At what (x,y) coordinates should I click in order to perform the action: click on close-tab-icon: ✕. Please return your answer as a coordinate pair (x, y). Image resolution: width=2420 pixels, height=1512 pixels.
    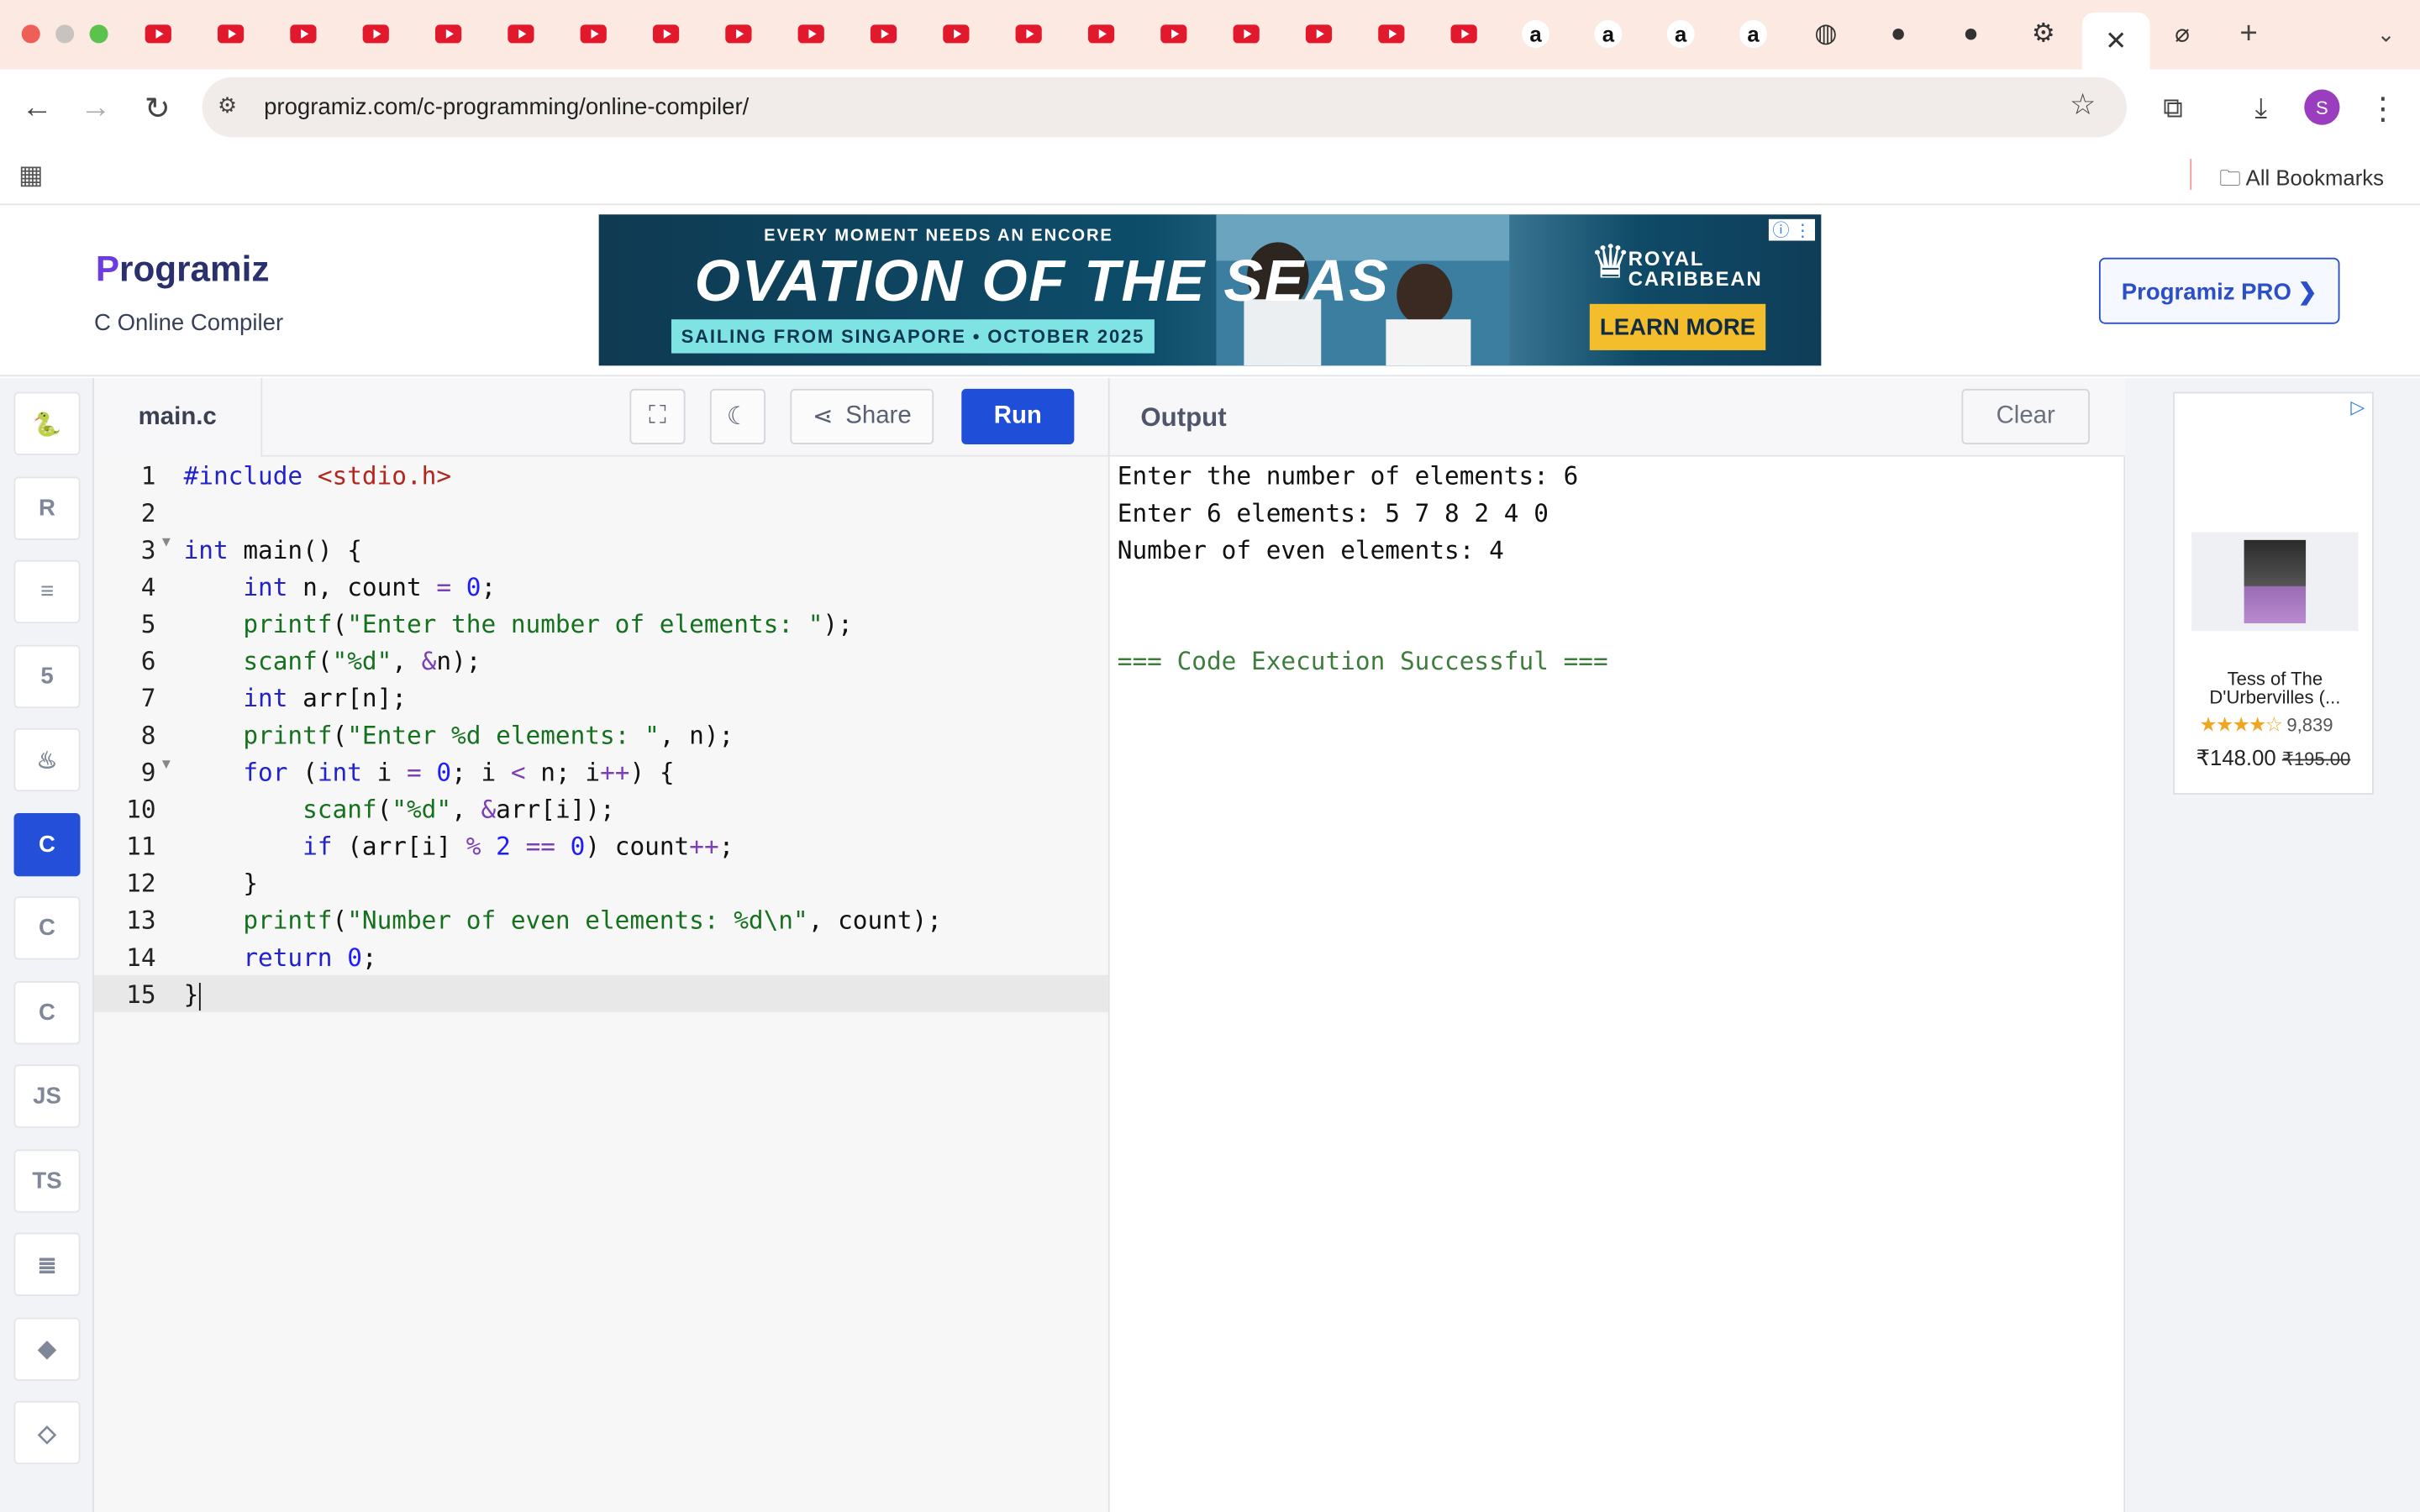
    Looking at the image, I should click on (2116, 40).